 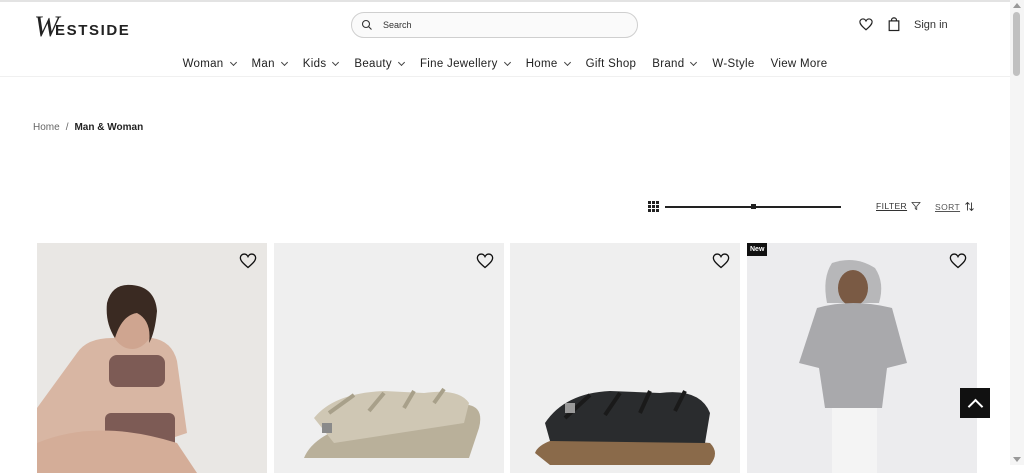 I want to click on sort-button: SORT, so click(x=955, y=206).